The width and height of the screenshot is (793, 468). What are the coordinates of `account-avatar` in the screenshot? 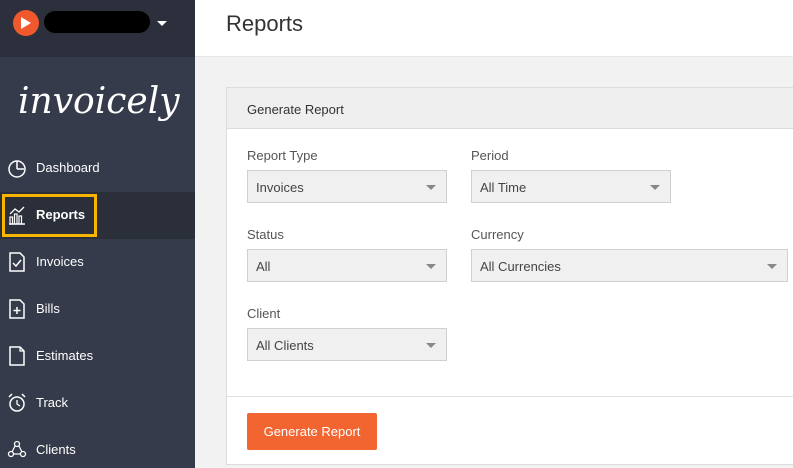 It's located at (26, 23).